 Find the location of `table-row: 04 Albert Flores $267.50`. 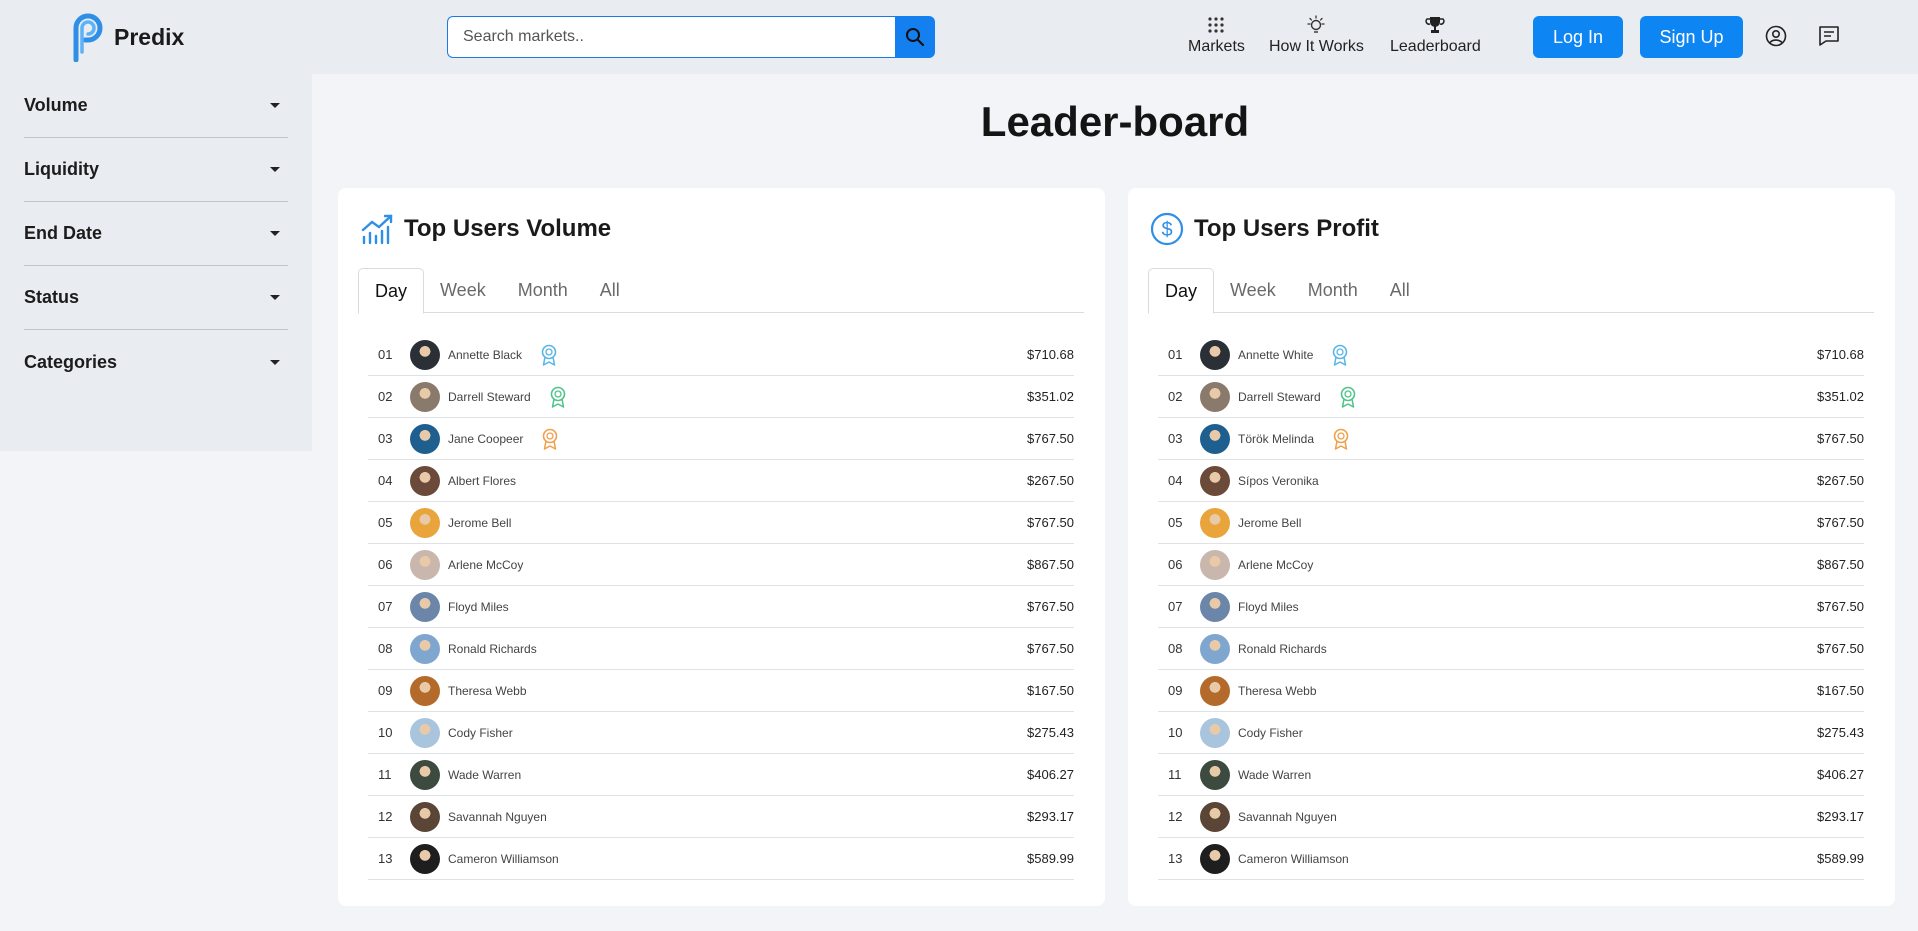

table-row: 04 Albert Flores $267.50 is located at coordinates (721, 481).